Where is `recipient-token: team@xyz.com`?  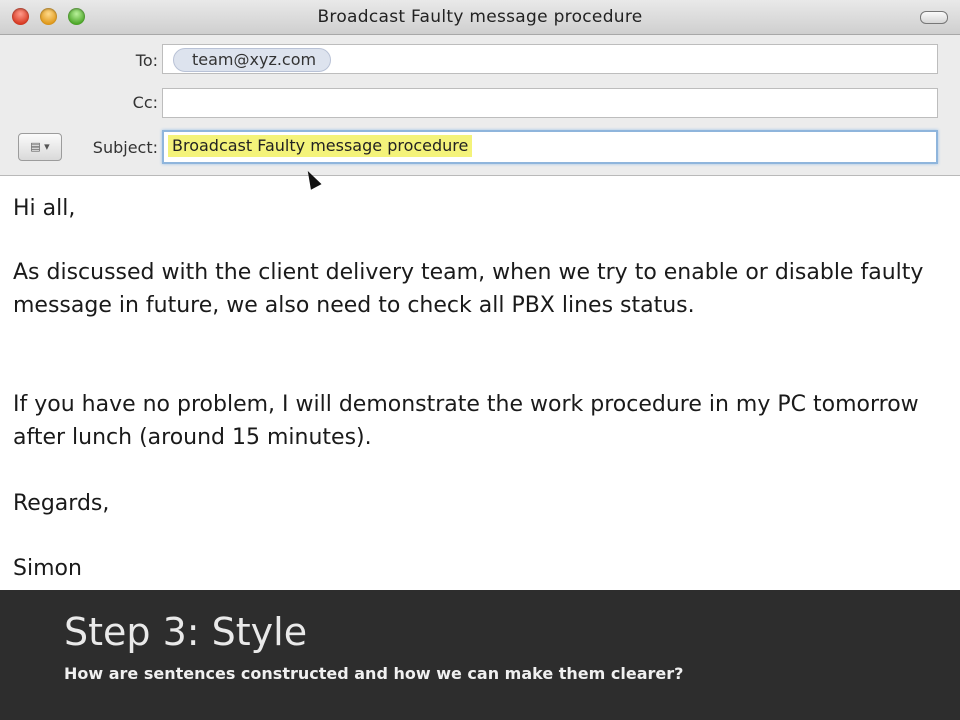 recipient-token: team@xyz.com is located at coordinates (252, 60).